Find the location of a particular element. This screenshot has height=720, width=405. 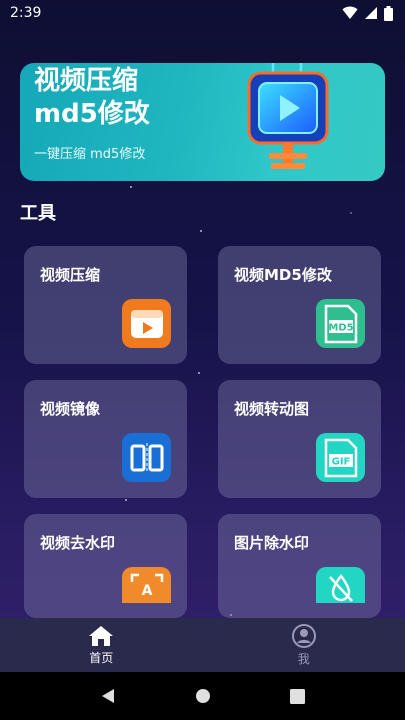

section-title-tools: 工具 is located at coordinates (38, 213).